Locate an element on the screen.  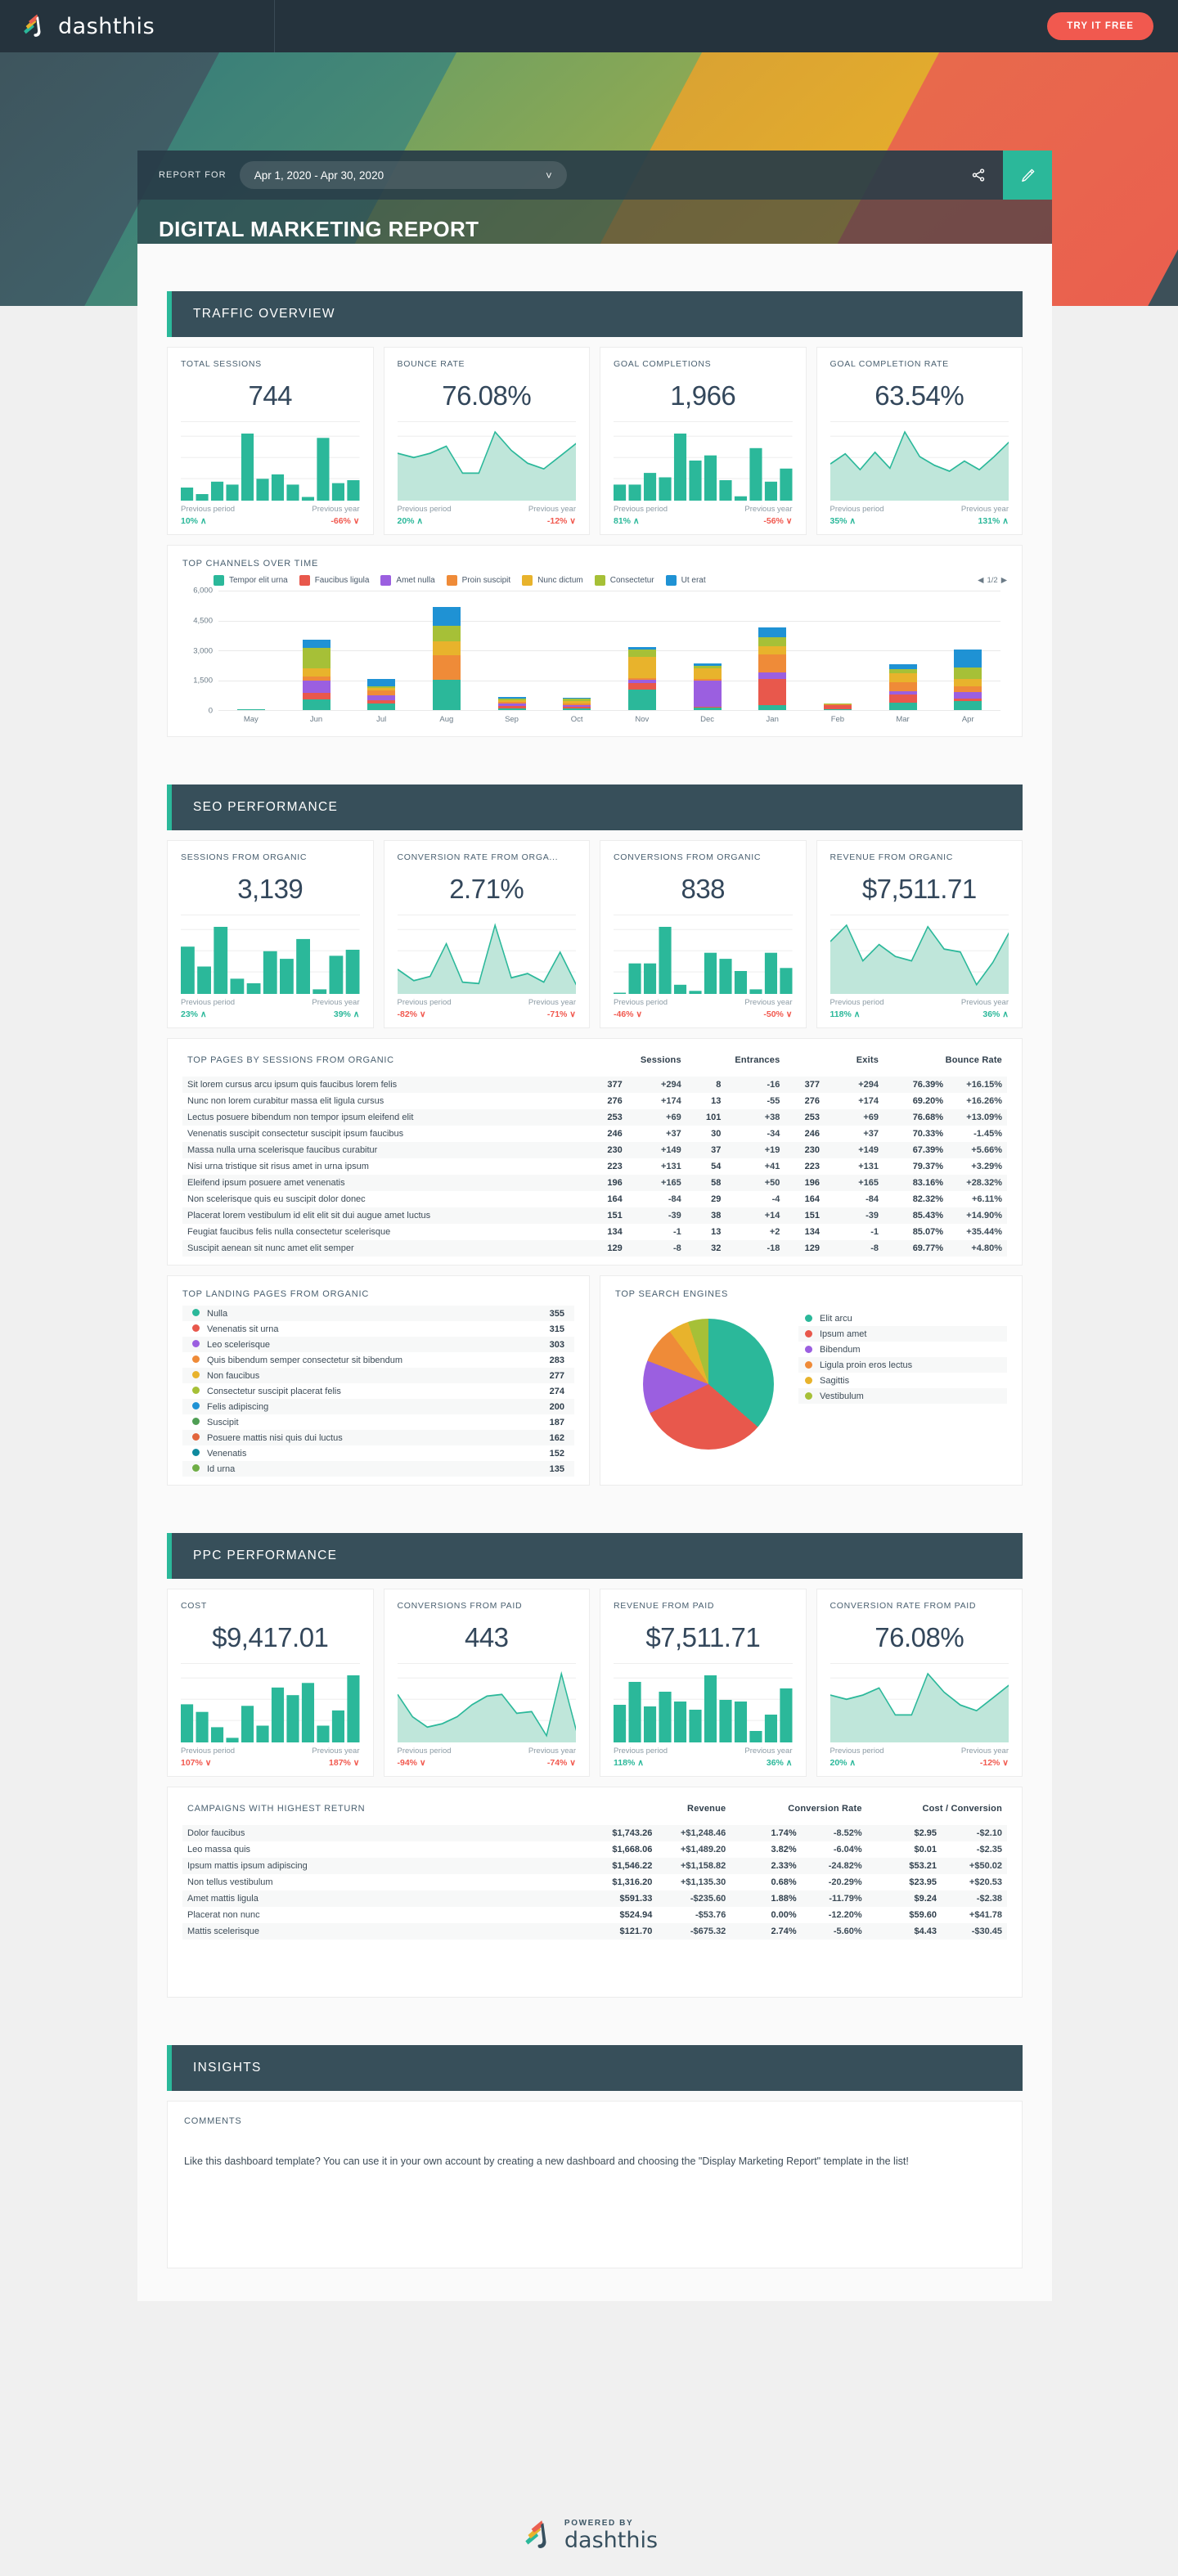
brand-logo-link: dashthis is located at coordinates (137, 26).